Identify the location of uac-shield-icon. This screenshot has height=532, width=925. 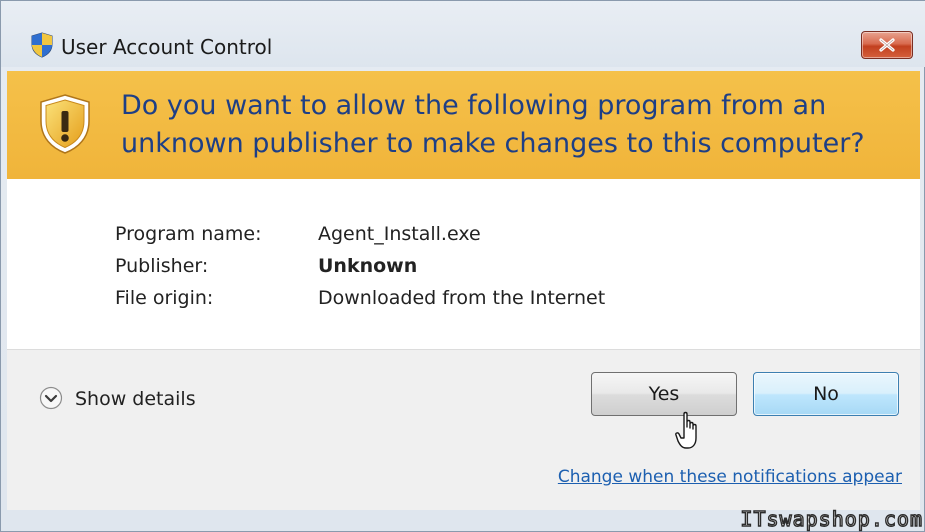
(42, 45).